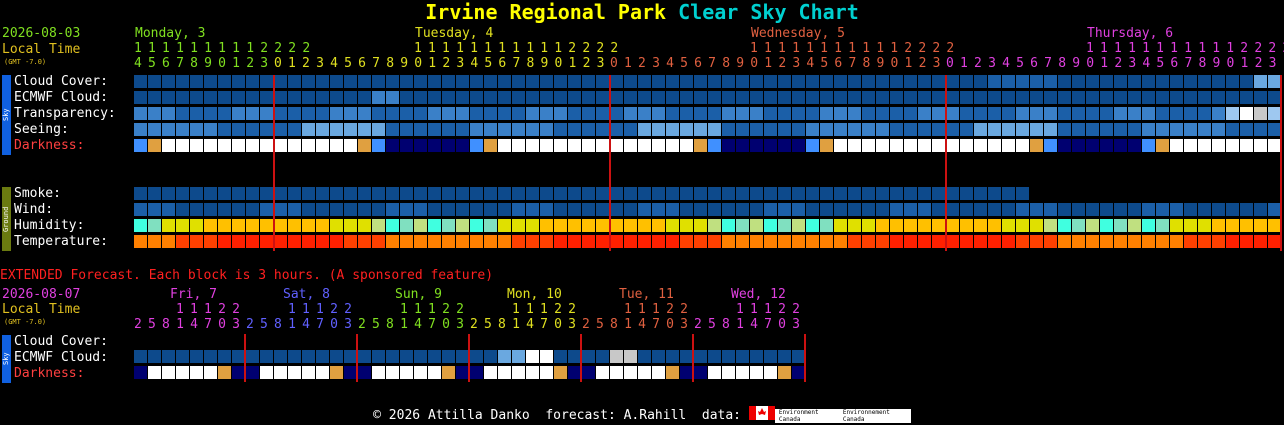  Describe the element at coordinates (435, 309) in the screenshot. I see `extended-hour-tens-2: 11122` at that location.